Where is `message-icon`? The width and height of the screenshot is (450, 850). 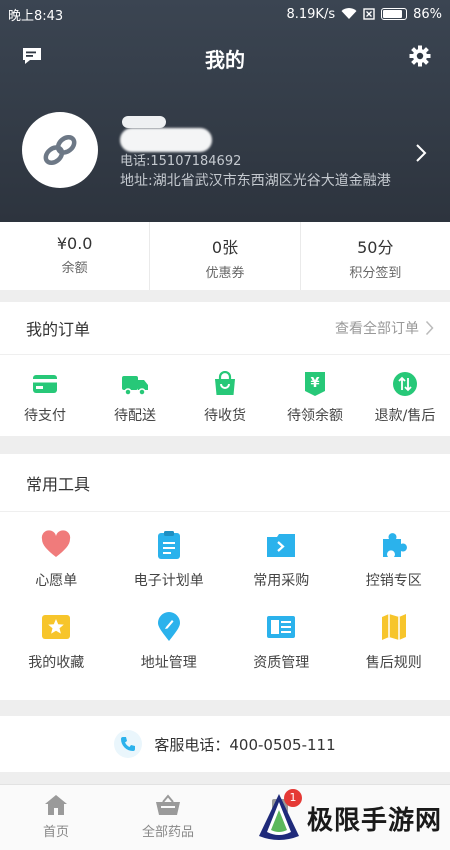
message-icon is located at coordinates (32, 56).